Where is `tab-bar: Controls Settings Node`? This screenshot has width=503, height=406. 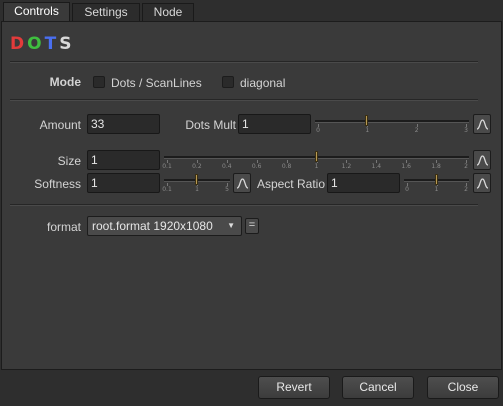
tab-bar: Controls Settings Node is located at coordinates (251, 11).